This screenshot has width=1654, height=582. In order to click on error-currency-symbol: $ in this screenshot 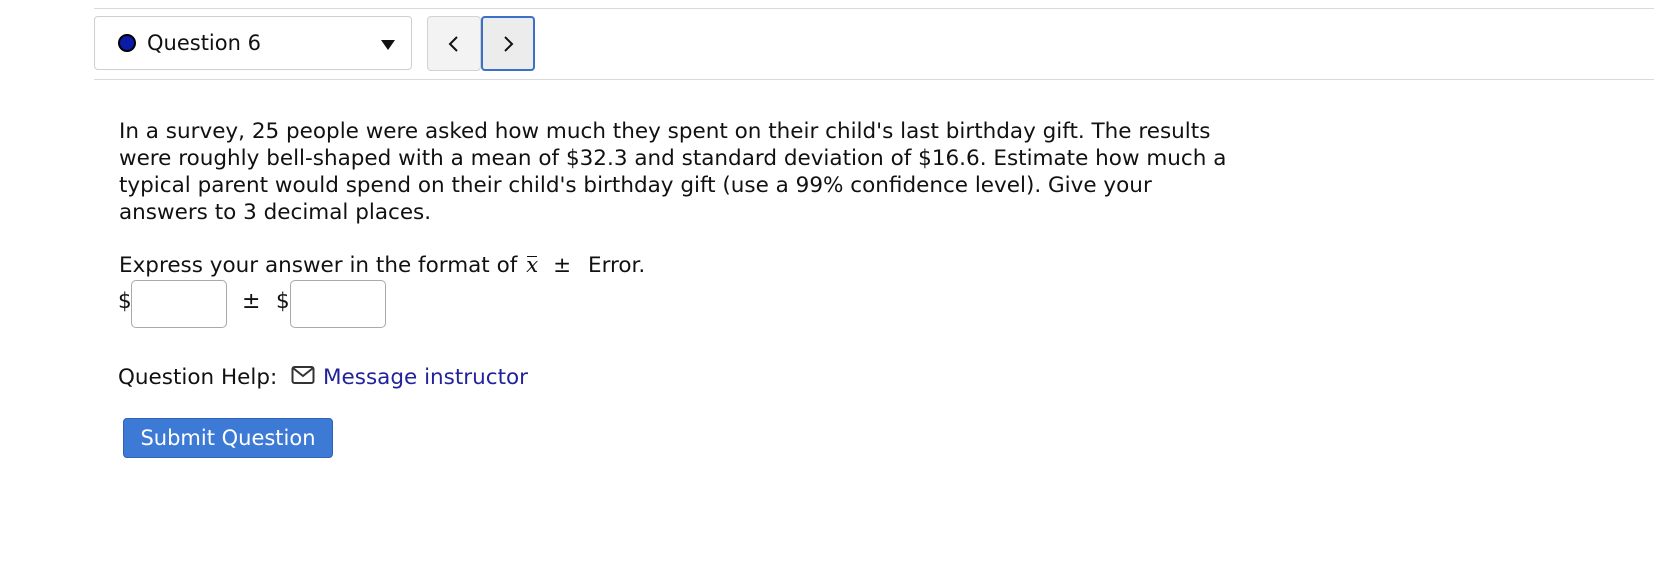, I will do `click(283, 301)`.